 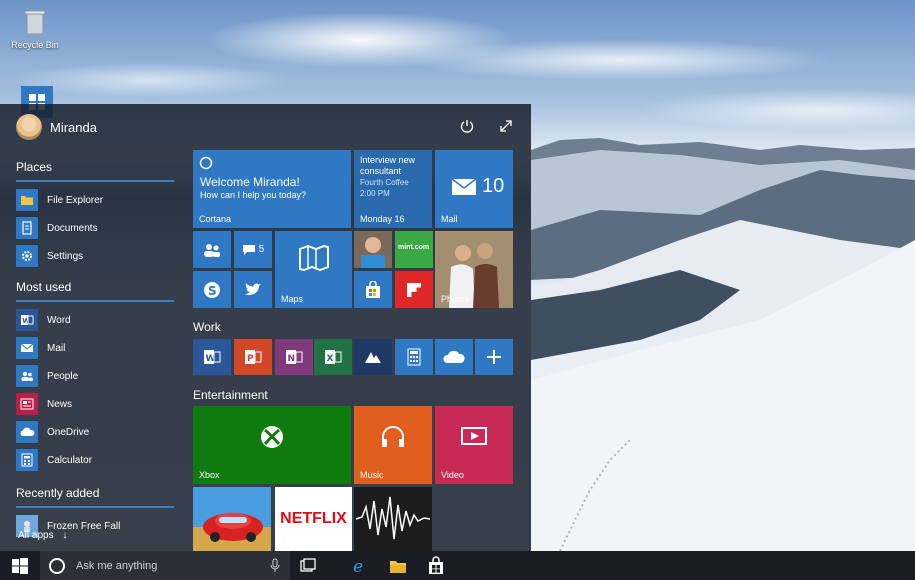 I want to click on start-button, so click(x=20, y=566).